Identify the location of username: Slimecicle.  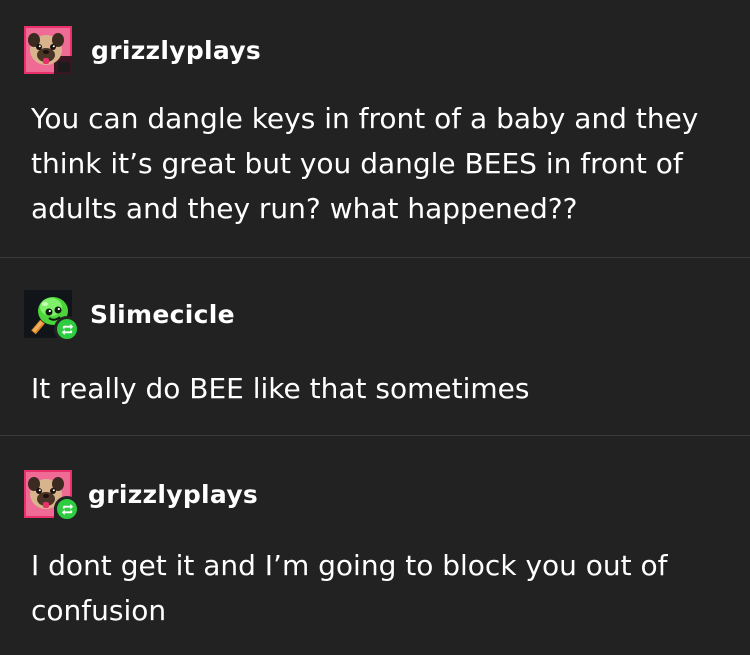
(162, 314).